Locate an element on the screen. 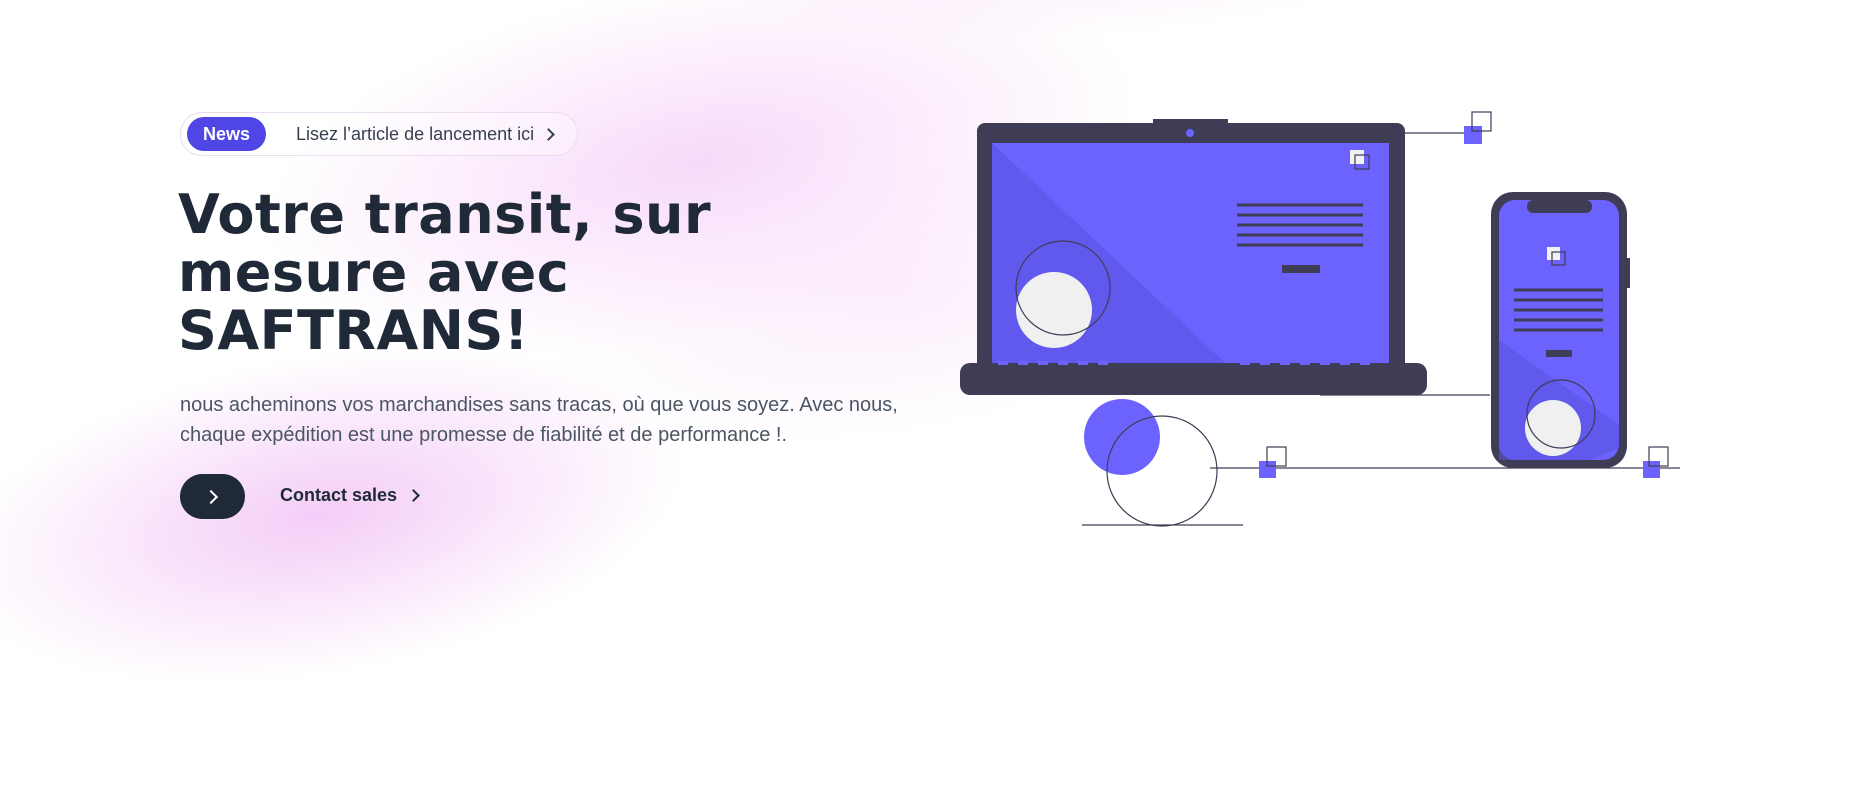 The height and width of the screenshot is (805, 1871). news-badge: News is located at coordinates (227, 134).